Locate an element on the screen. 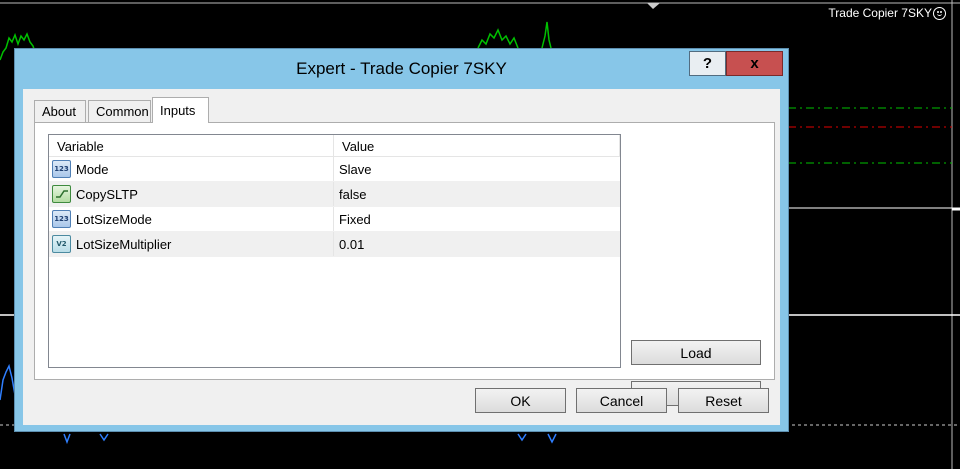  variable-name: Mode is located at coordinates (92, 169).